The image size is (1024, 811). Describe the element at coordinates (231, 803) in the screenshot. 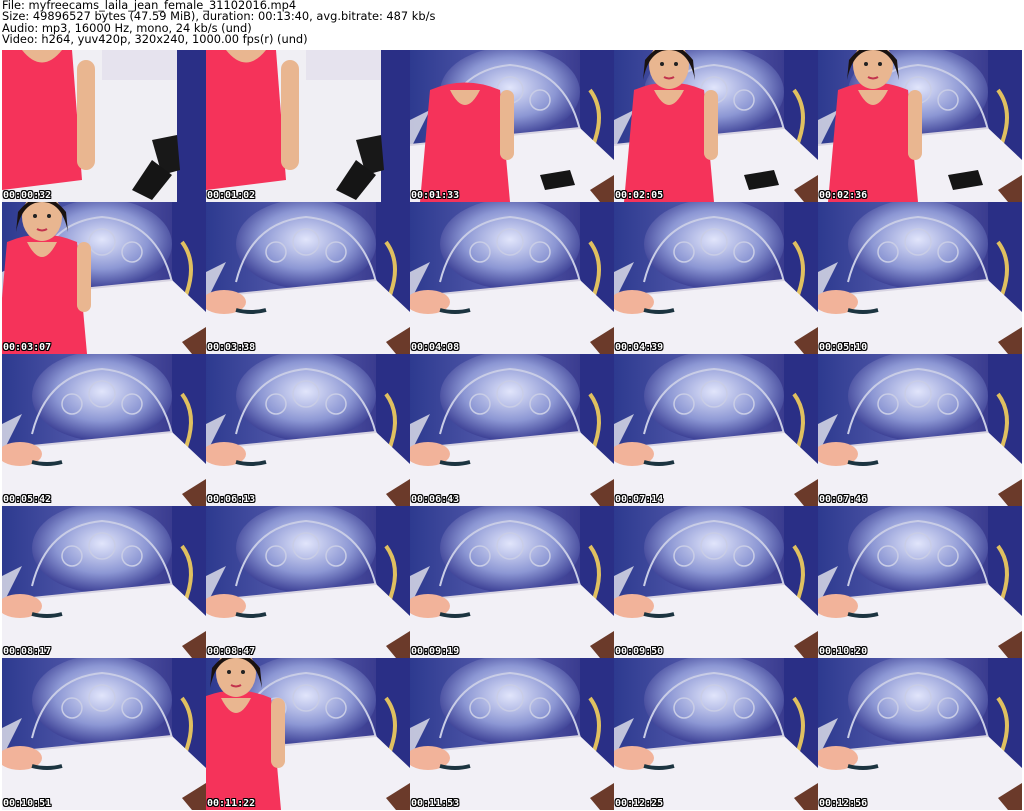

I see `thumbnail-timestamp: 00:11:22` at that location.